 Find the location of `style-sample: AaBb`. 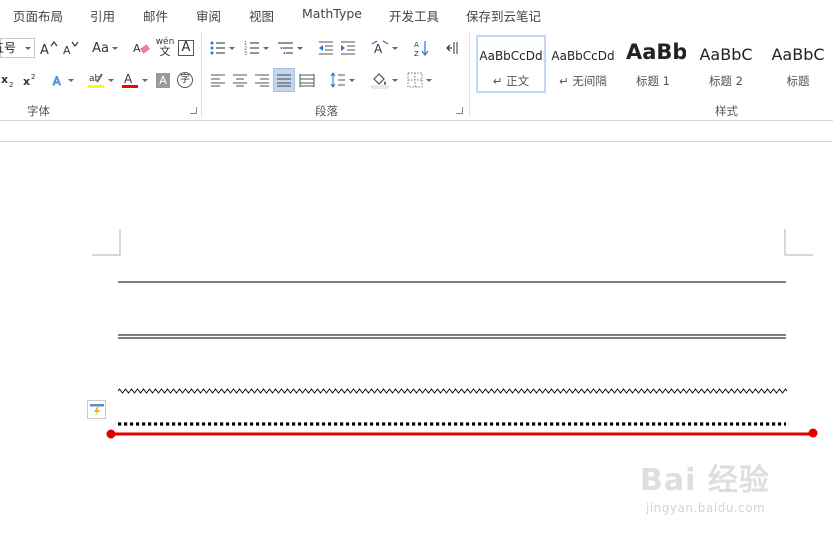

style-sample: AaBb is located at coordinates (656, 52).